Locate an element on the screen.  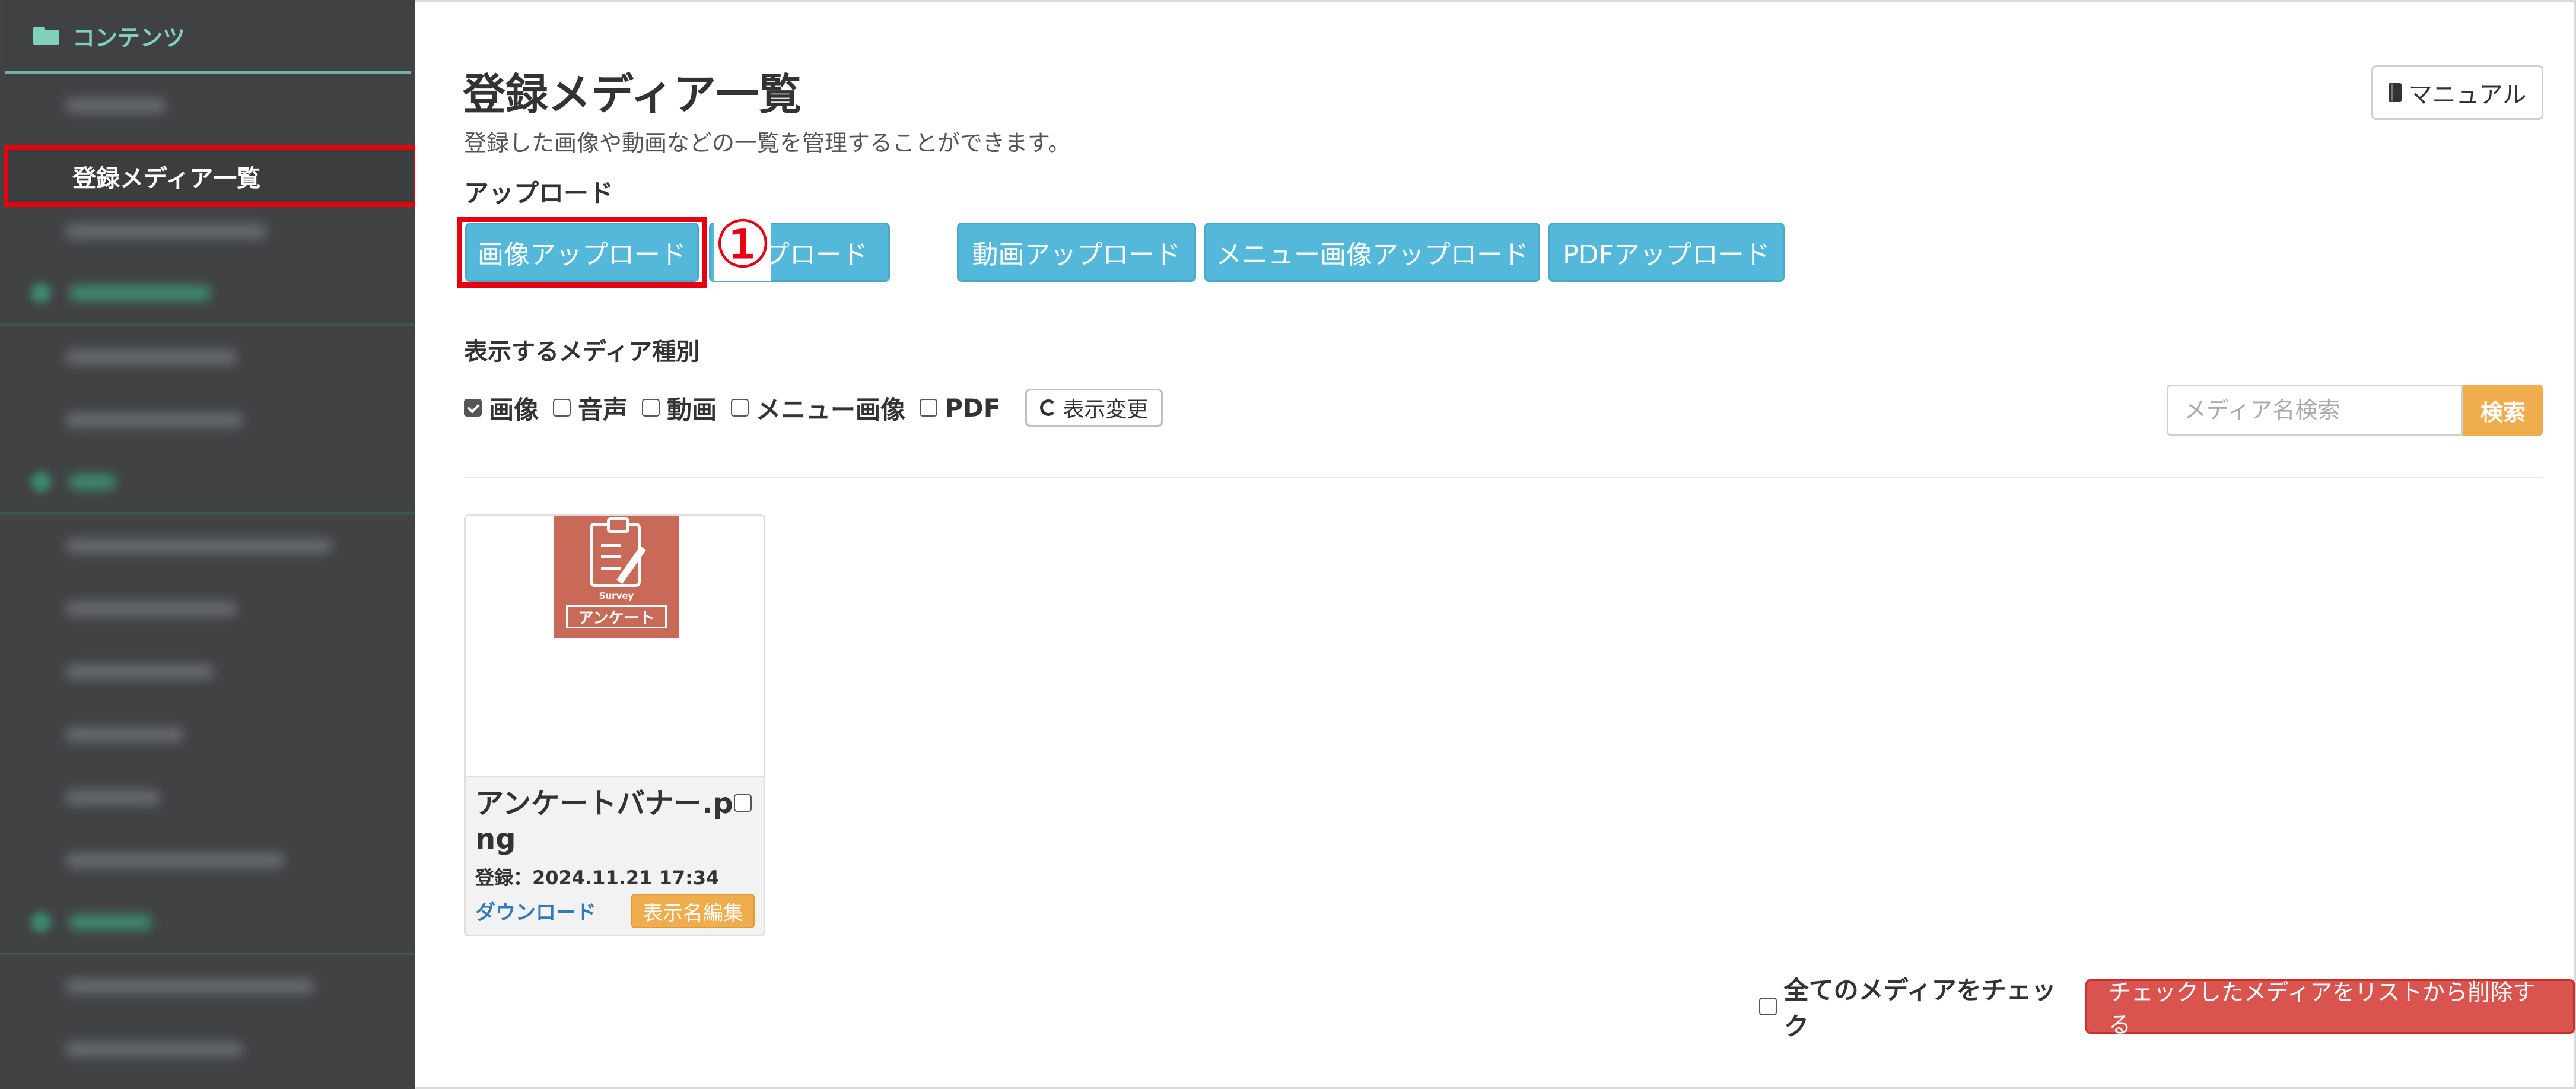
filter-video-checkbox is located at coordinates (651, 408).